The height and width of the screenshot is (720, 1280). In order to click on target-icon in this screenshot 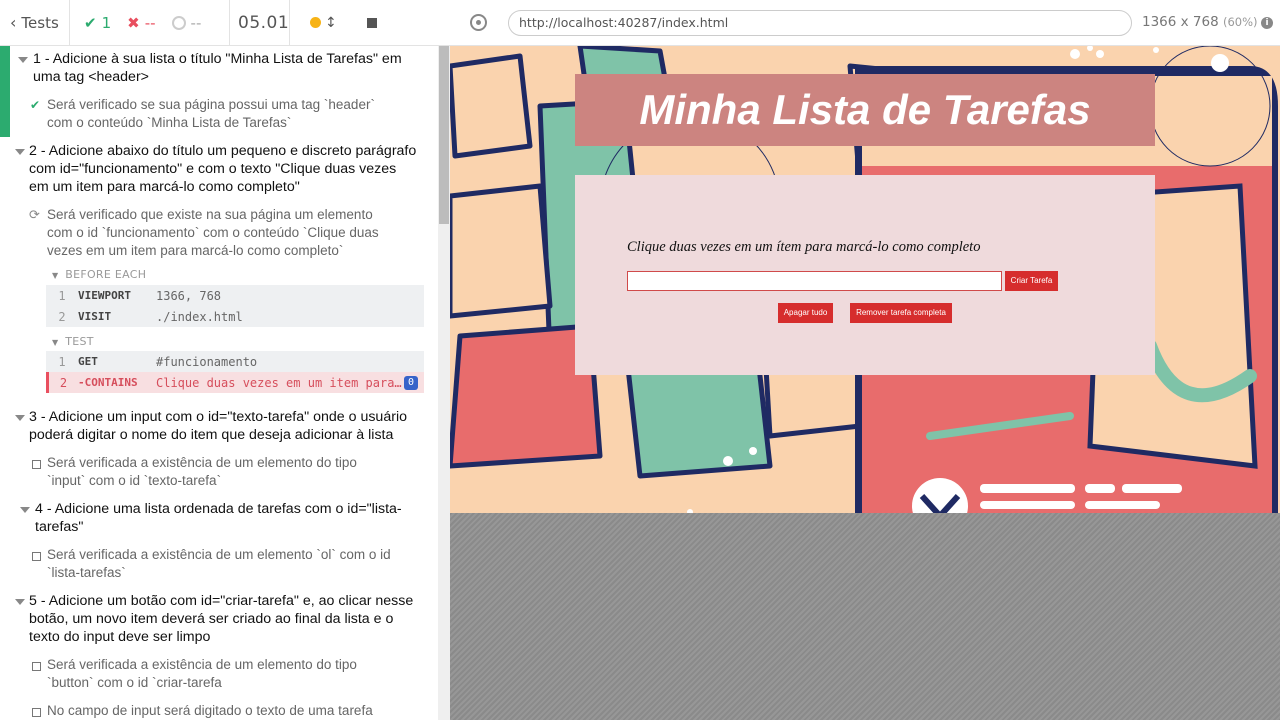, I will do `click(478, 22)`.